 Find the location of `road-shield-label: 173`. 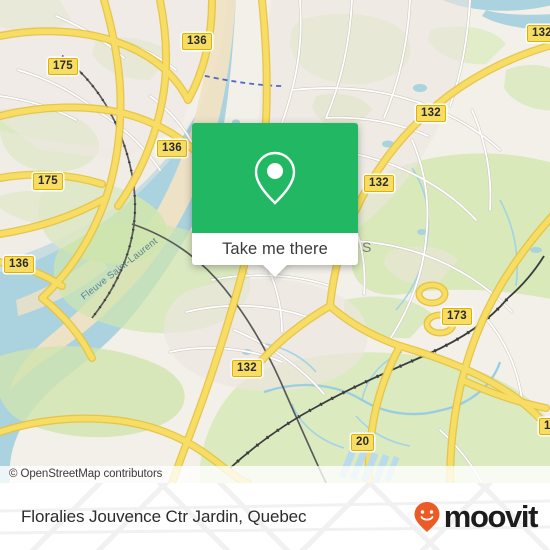

road-shield-label: 173 is located at coordinates (457, 316).